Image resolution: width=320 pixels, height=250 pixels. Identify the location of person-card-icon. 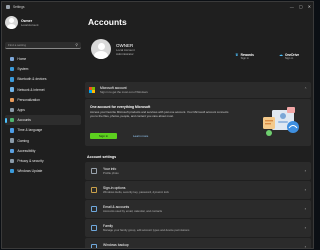
(94, 170).